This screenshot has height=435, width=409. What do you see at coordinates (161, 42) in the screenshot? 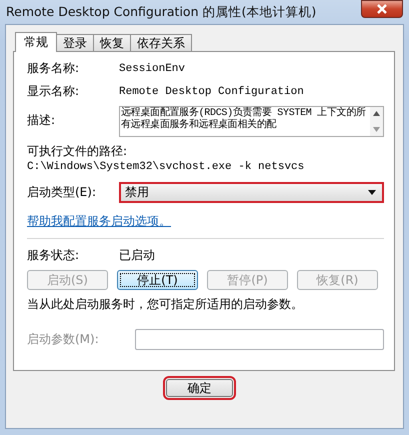
I see `tab: 依存关系` at bounding box center [161, 42].